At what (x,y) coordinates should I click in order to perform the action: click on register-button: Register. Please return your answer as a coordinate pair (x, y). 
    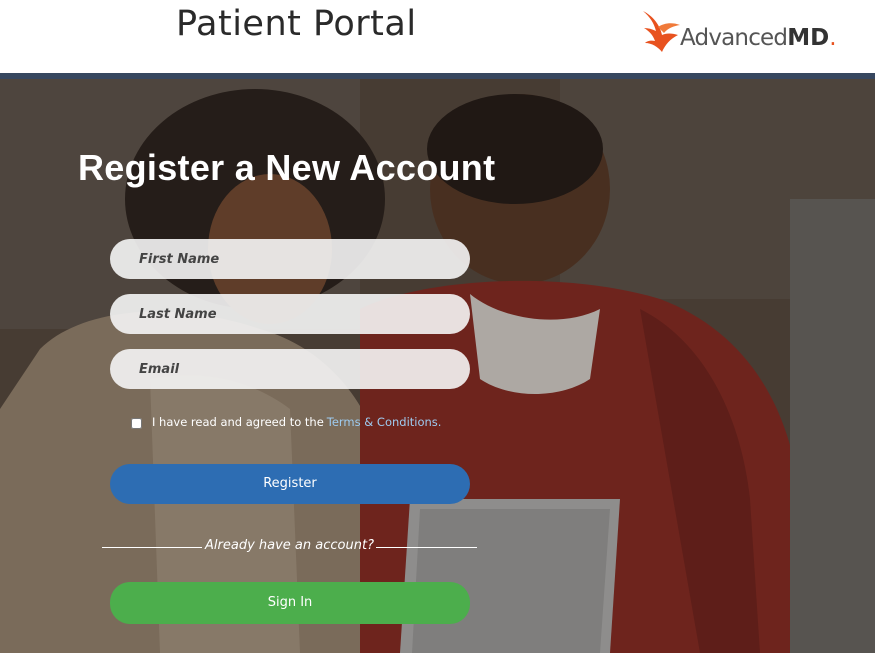
    Looking at the image, I should click on (290, 484).